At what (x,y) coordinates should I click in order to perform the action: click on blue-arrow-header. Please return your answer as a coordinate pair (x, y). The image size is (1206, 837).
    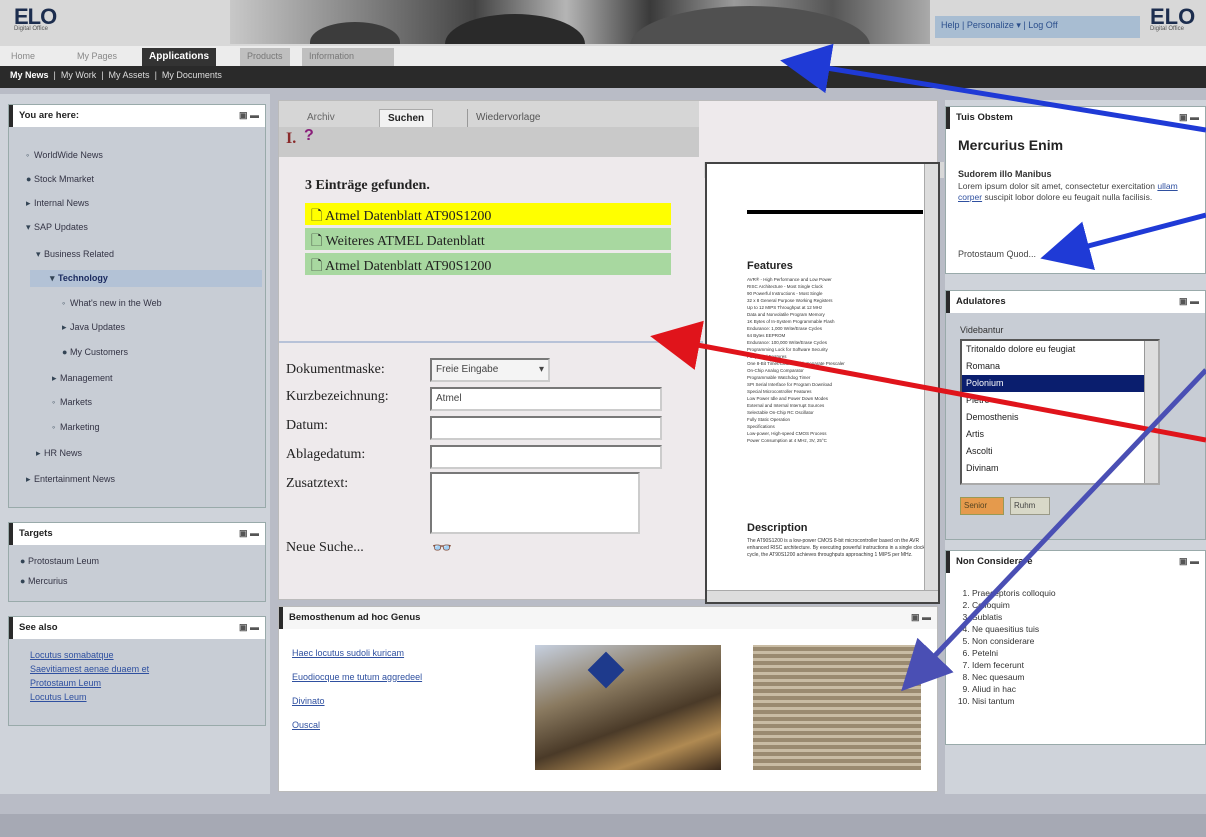
    Looking at the image, I should click on (993, 88).